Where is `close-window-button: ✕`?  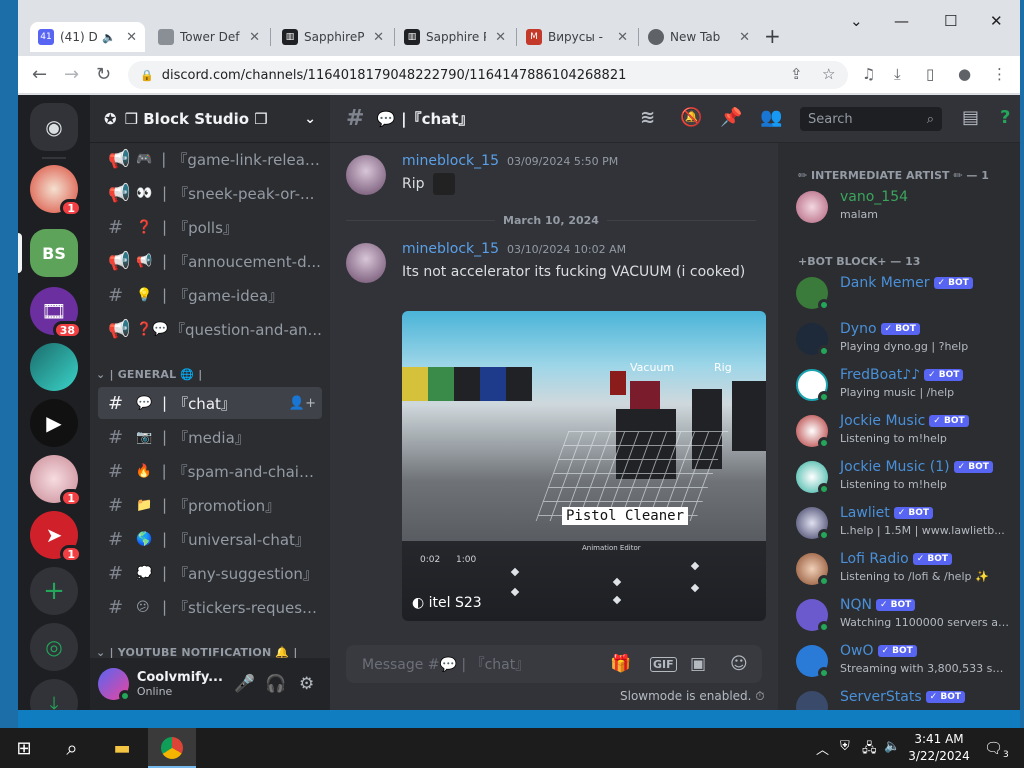
close-window-button: ✕ is located at coordinates (996, 21).